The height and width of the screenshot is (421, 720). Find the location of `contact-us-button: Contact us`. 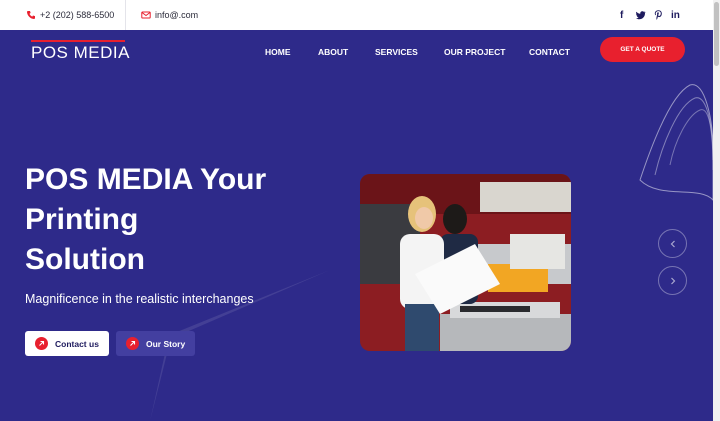

contact-us-button: Contact us is located at coordinates (67, 343).